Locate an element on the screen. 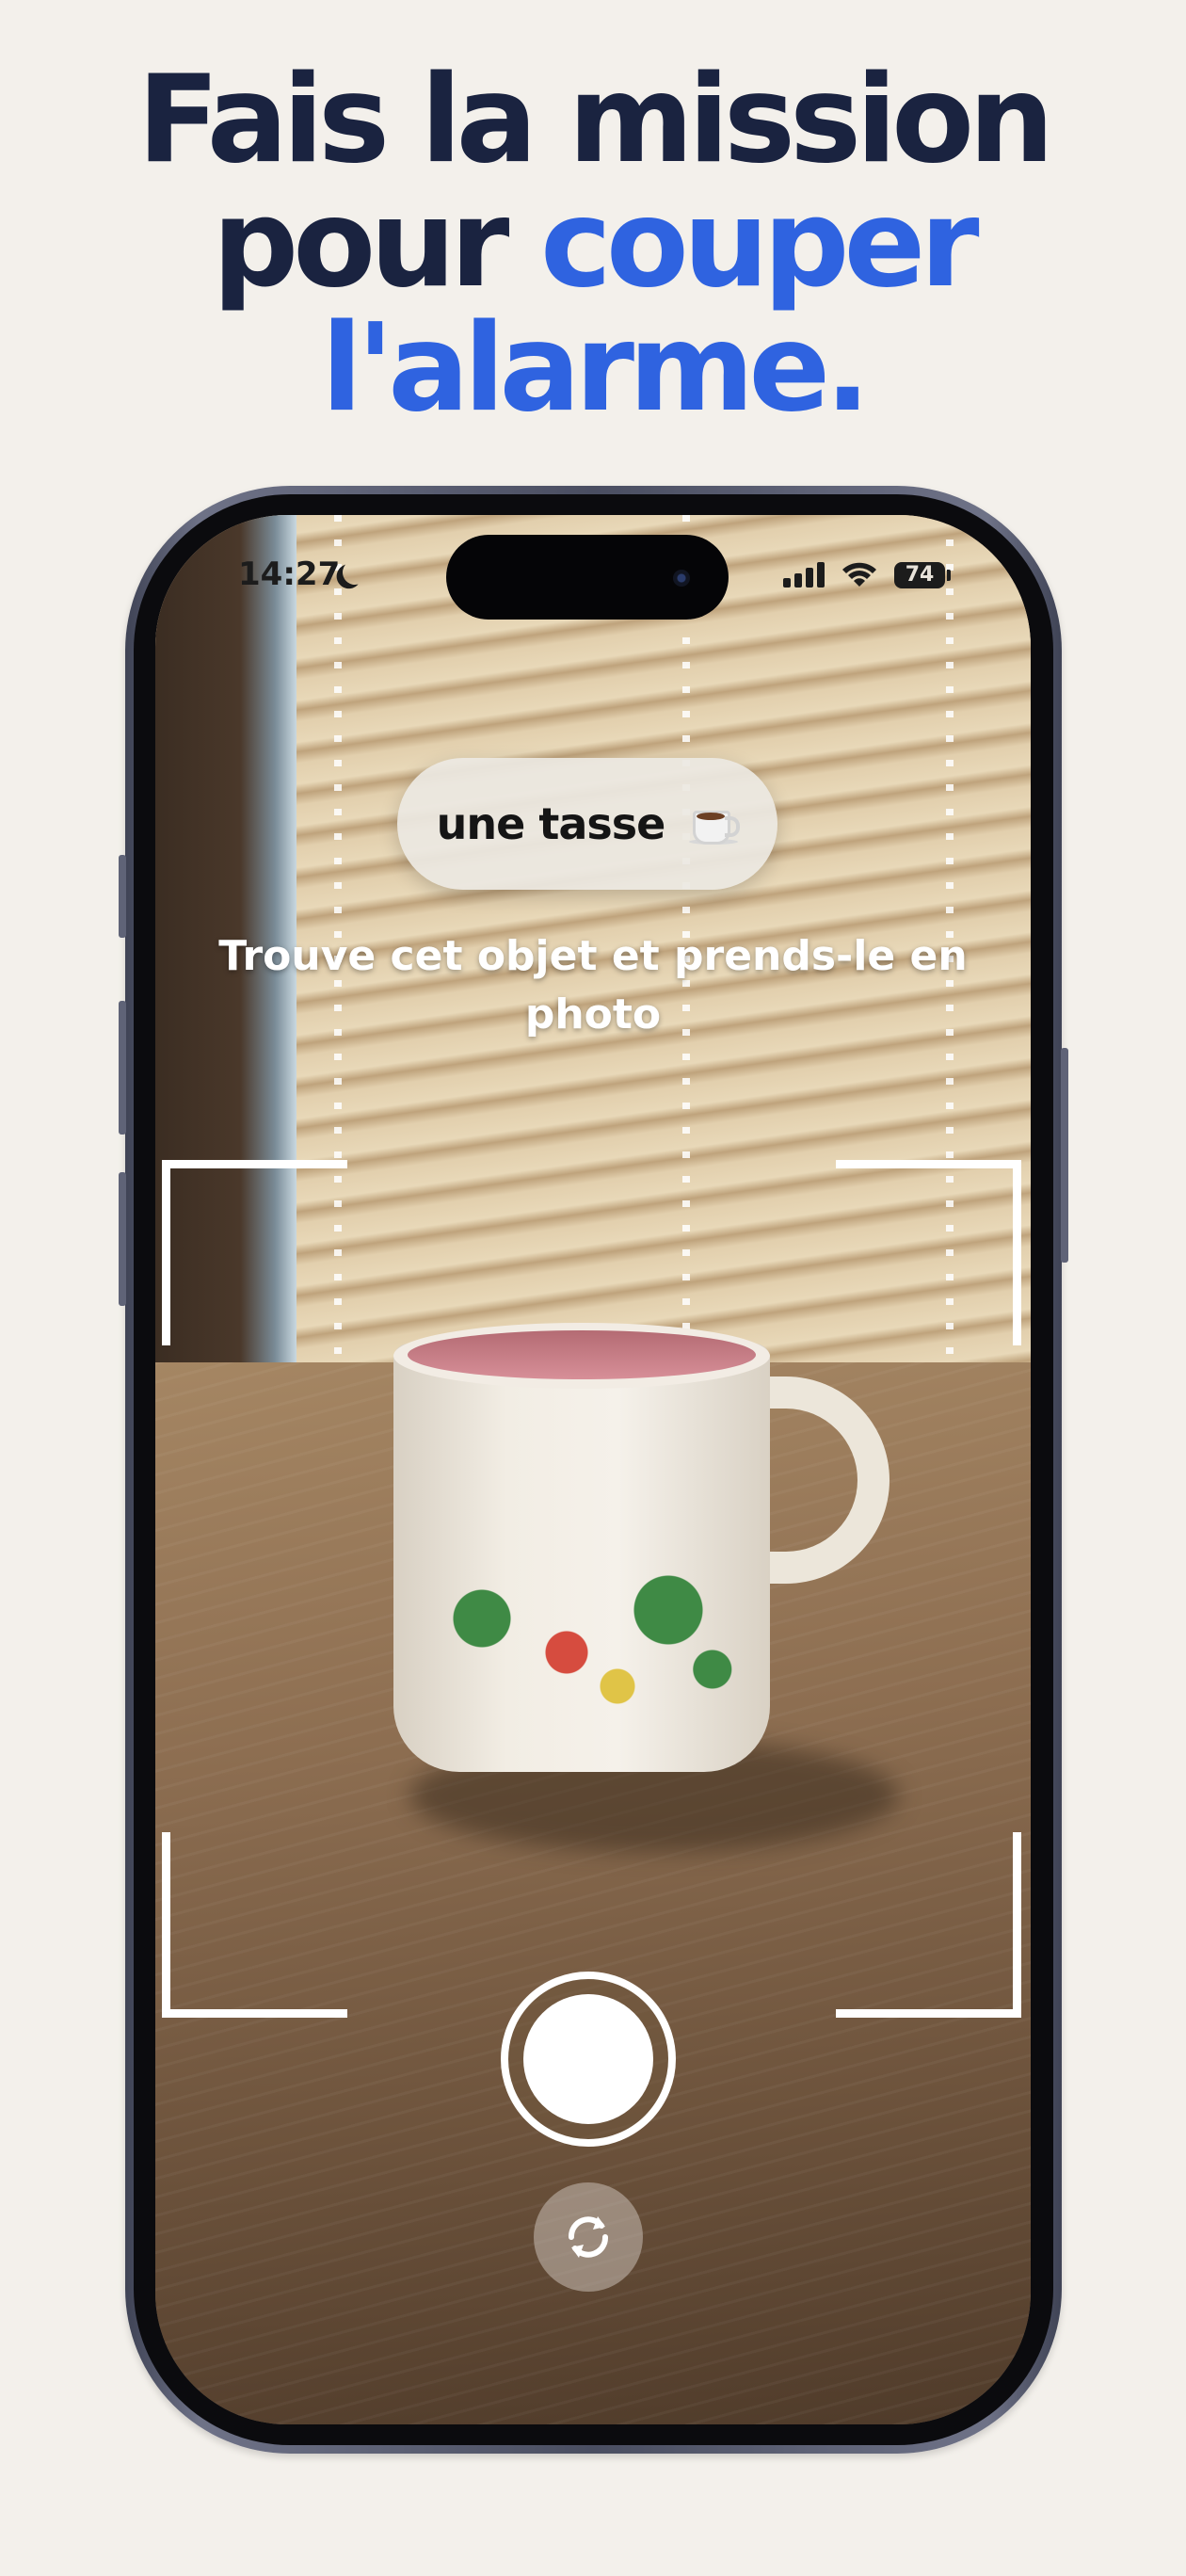 This screenshot has width=1186, height=2576. phone-volume-up-button is located at coordinates (123, 1068).